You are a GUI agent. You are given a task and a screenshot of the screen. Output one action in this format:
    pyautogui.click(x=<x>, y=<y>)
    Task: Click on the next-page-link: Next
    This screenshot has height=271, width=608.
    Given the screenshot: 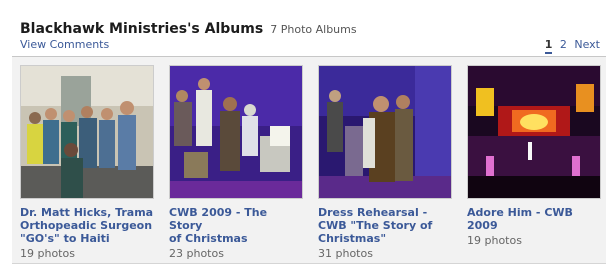 What is the action you would take?
    pyautogui.click(x=587, y=44)
    